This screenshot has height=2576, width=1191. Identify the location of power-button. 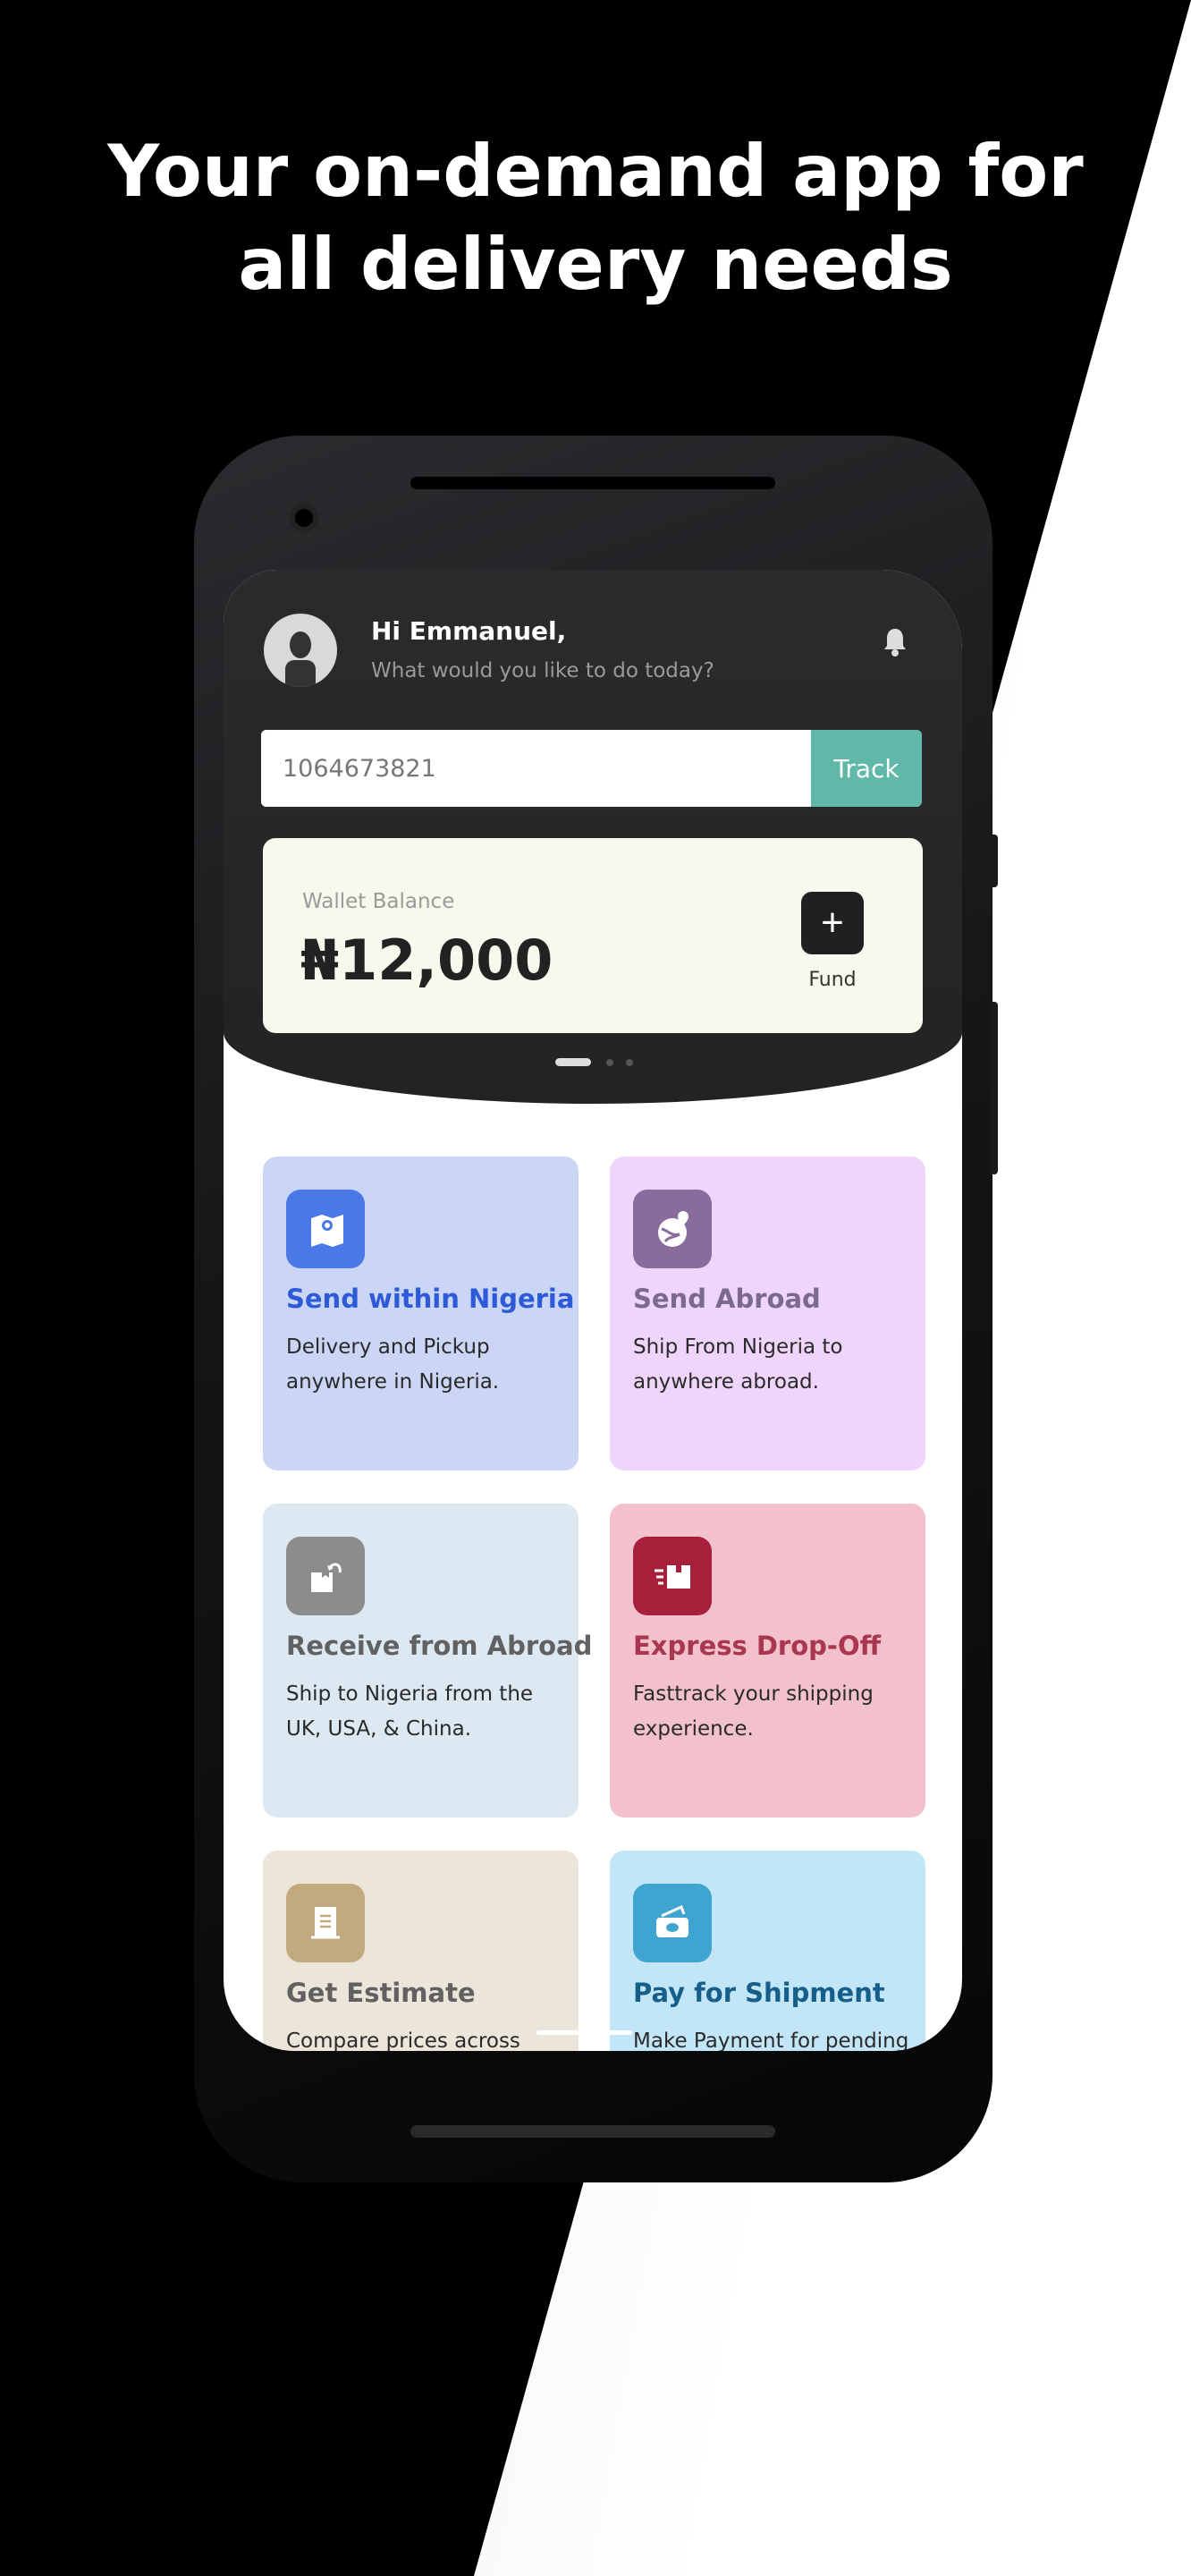
(994, 1088).